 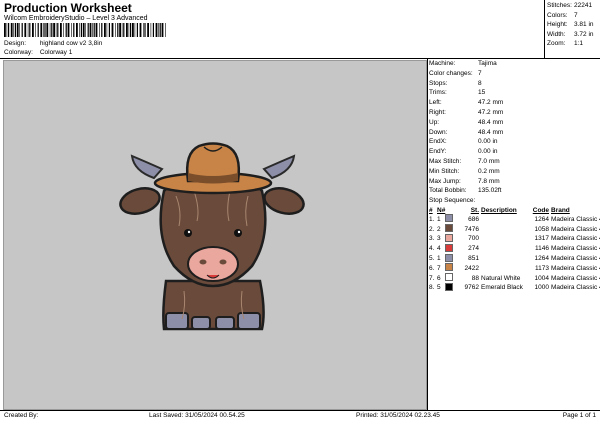 I want to click on thread-code: 1004, so click(x=541, y=278).